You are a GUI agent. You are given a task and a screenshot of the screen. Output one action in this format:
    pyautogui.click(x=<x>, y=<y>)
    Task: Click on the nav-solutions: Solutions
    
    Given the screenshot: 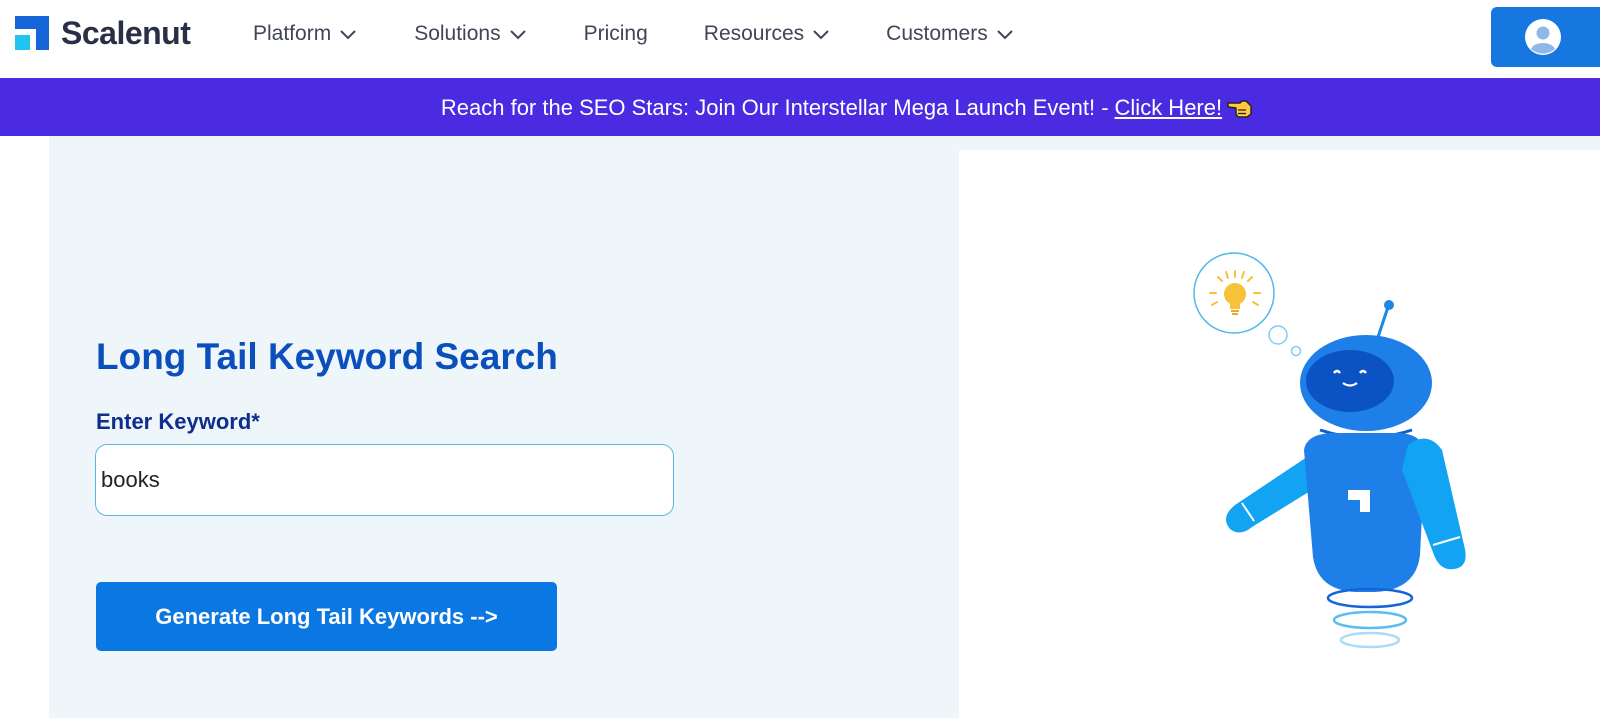 What is the action you would take?
    pyautogui.click(x=470, y=34)
    